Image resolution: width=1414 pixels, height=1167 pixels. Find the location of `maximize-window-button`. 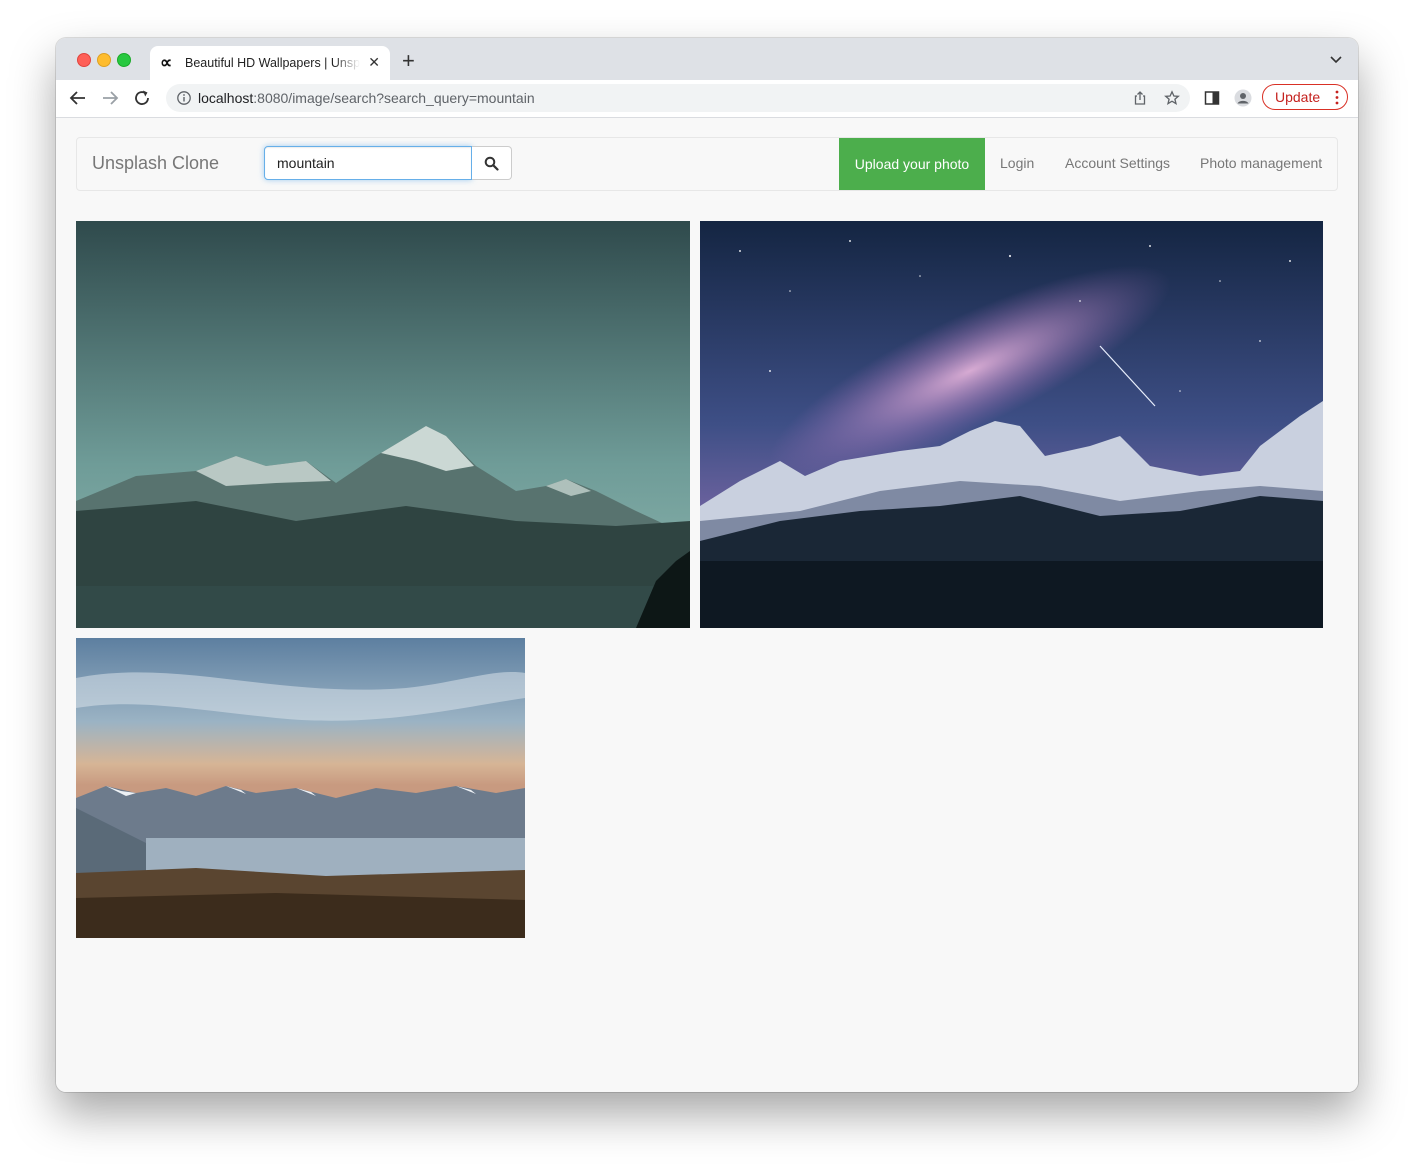

maximize-window-button is located at coordinates (124, 60).